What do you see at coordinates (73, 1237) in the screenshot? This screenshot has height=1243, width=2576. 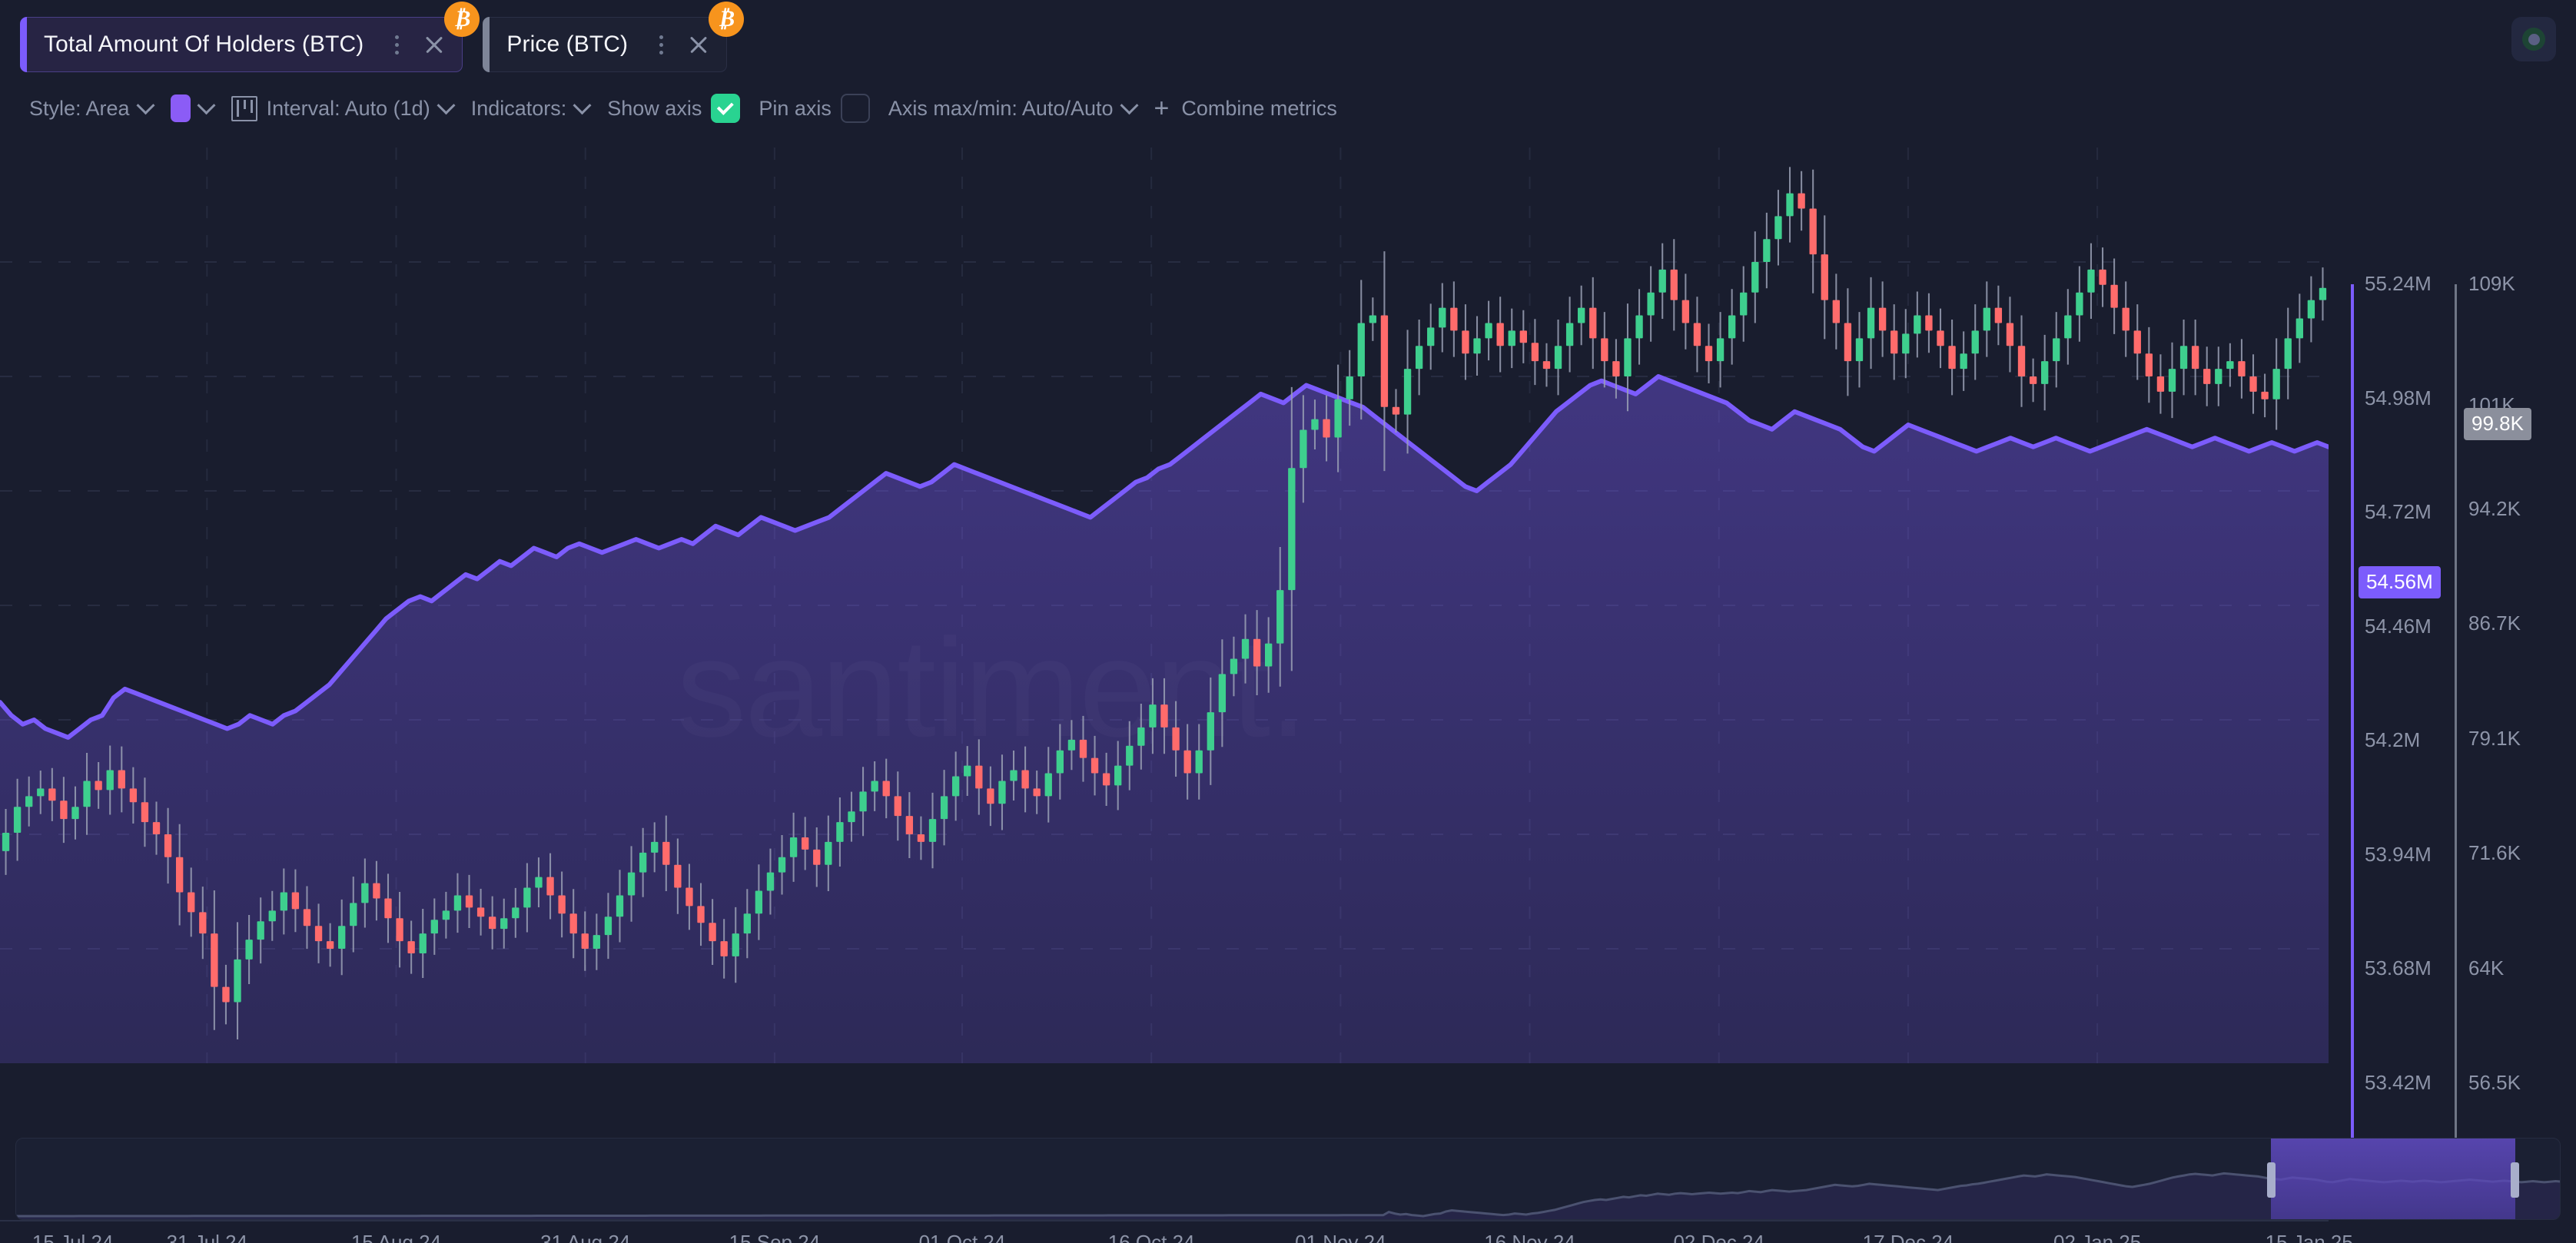 I see `x-axis-tick-label: 15 Jul 24` at bounding box center [73, 1237].